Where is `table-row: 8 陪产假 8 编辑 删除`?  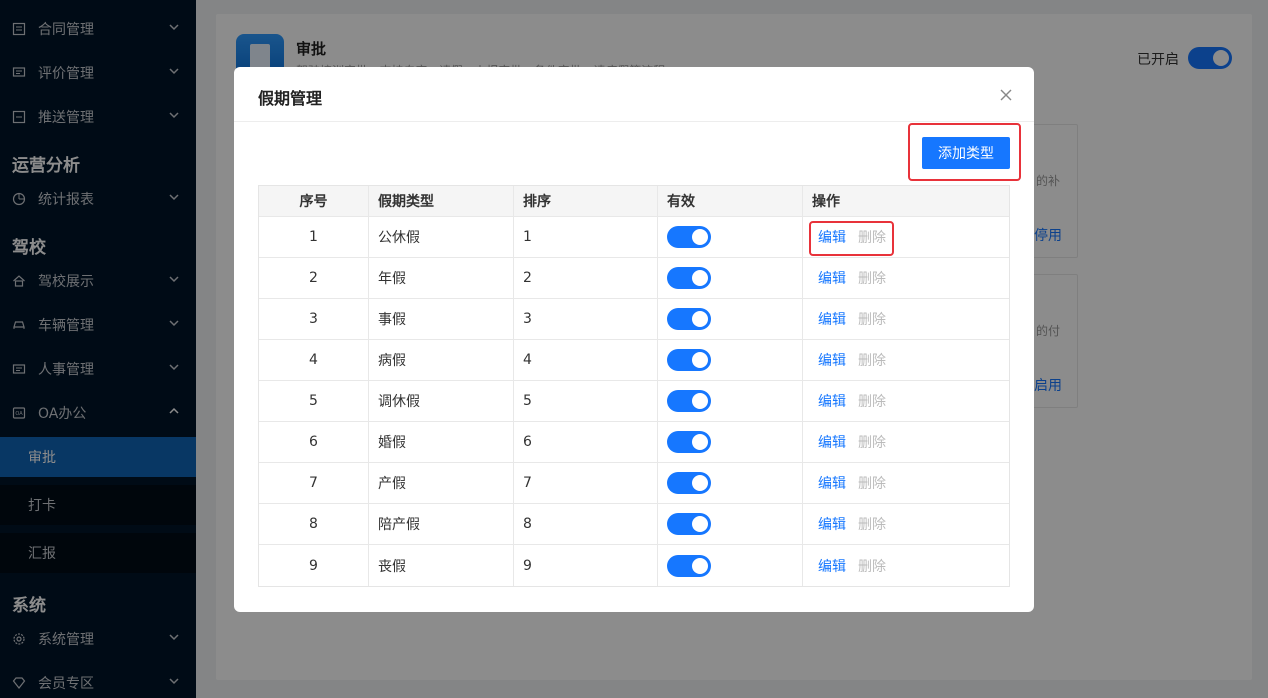
table-row: 8 陪产假 8 编辑 删除 is located at coordinates (634, 524).